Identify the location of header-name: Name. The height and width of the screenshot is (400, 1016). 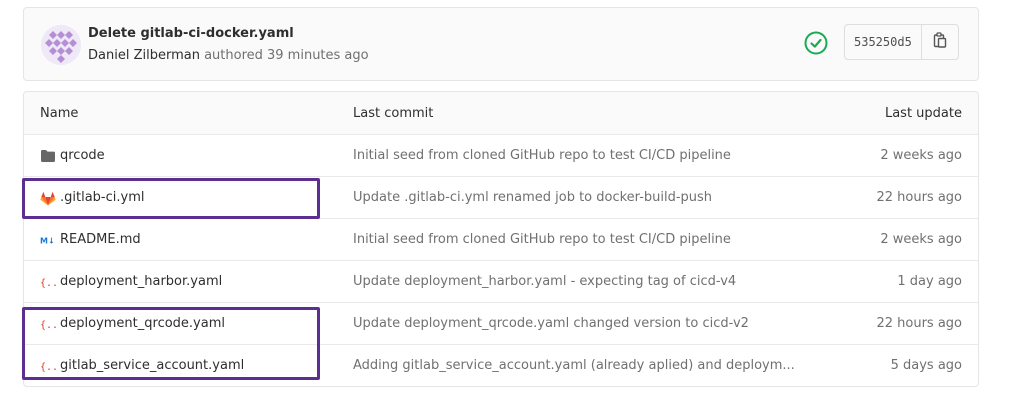
(59, 113).